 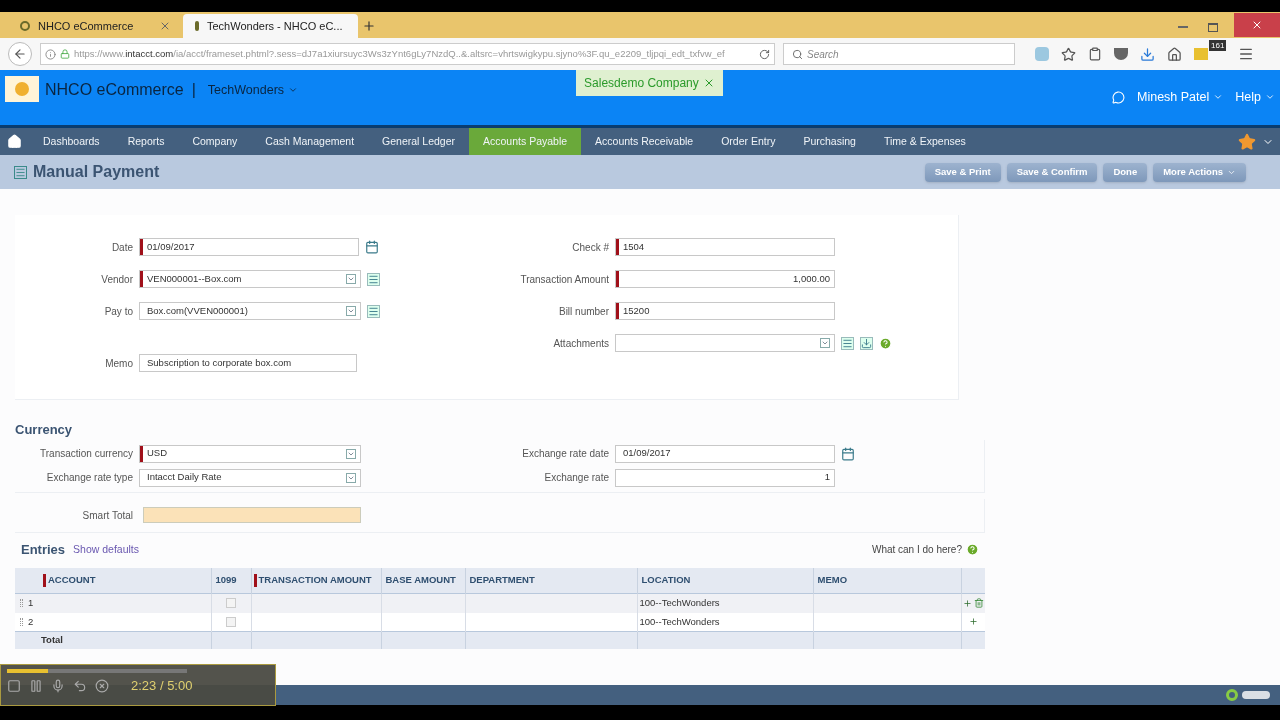 I want to click on field-label: Transaction Amount, so click(x=564, y=279).